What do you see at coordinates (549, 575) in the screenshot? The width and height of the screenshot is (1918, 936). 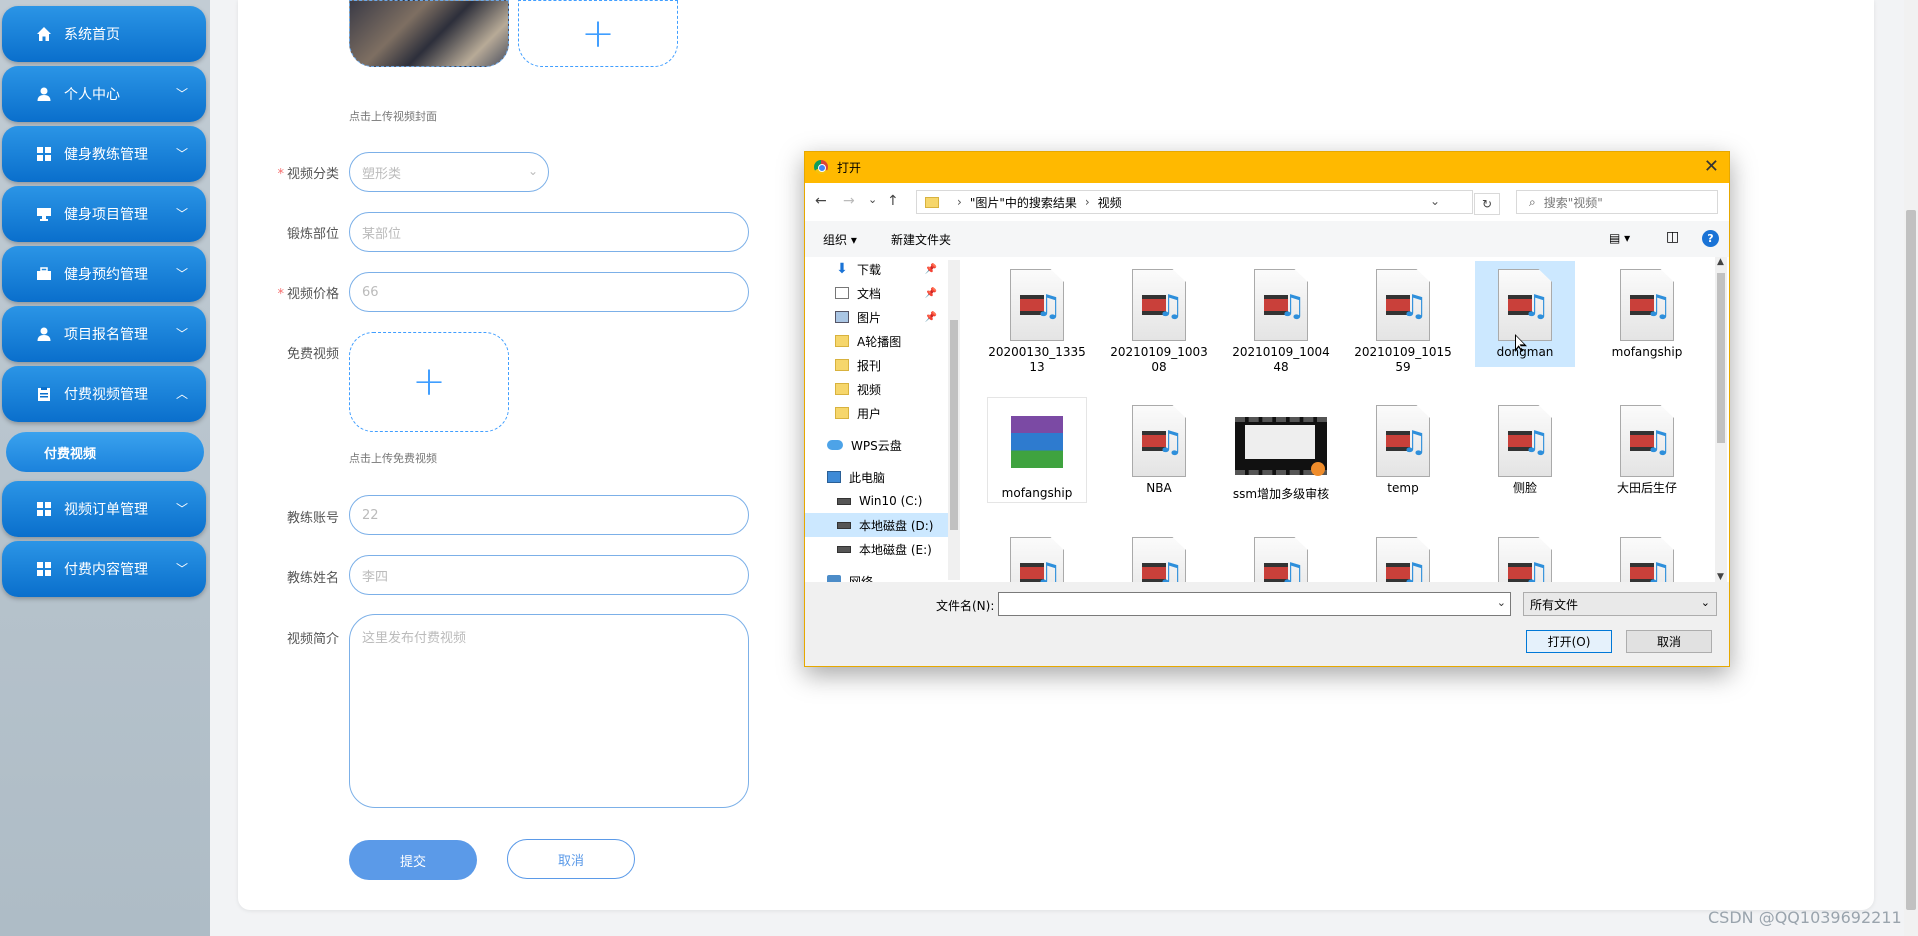 I see `coach-name-input: 李四` at bounding box center [549, 575].